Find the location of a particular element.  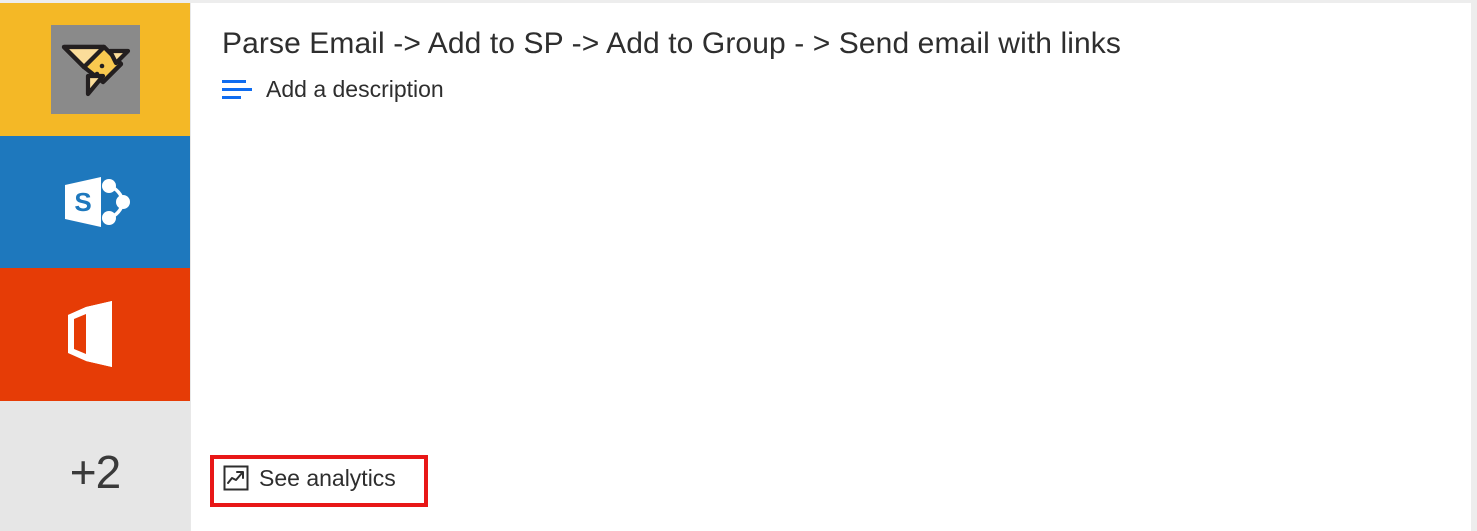

connector-tile-office365 is located at coordinates (95, 334).